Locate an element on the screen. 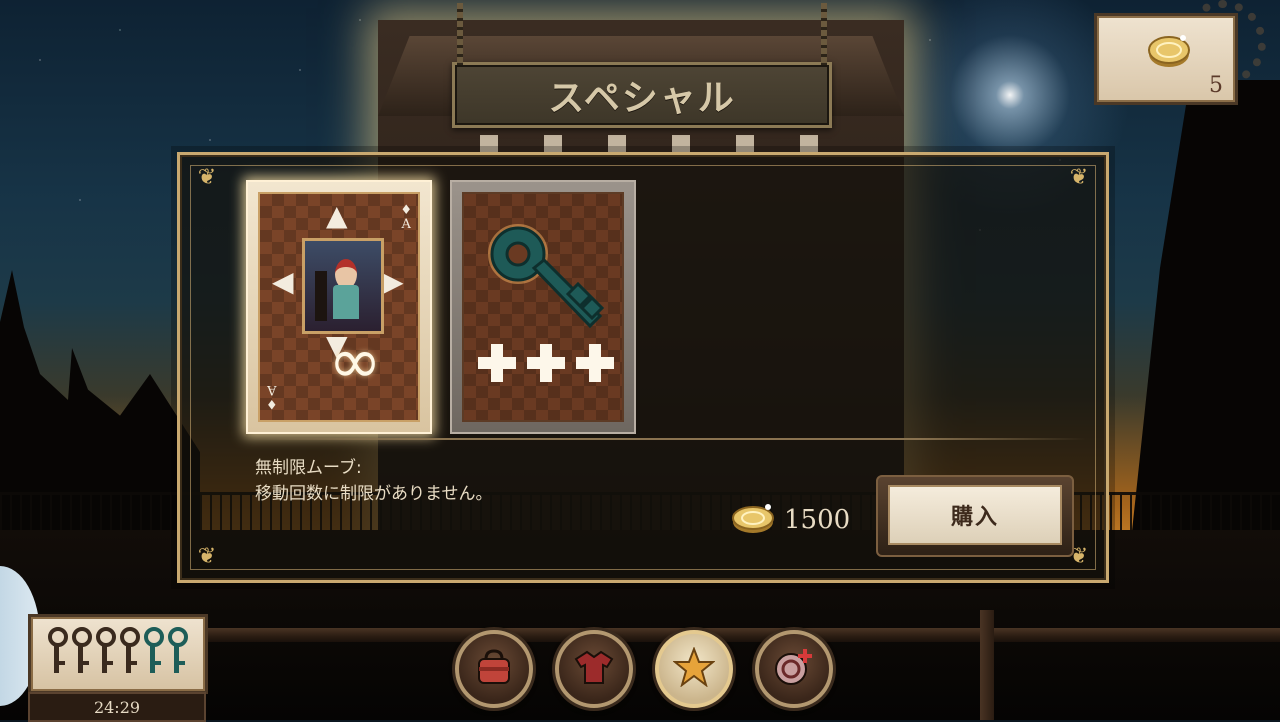 Image resolution: width=1280 pixels, height=722 pixels. chain-right is located at coordinates (824, 34).